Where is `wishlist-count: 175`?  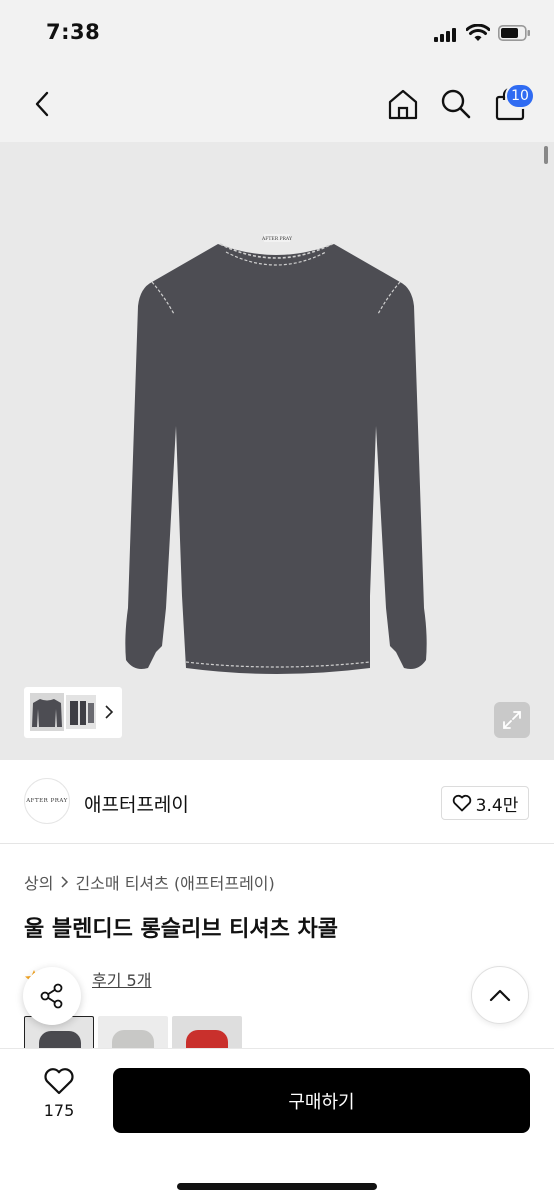 wishlist-count: 175 is located at coordinates (59, 1110).